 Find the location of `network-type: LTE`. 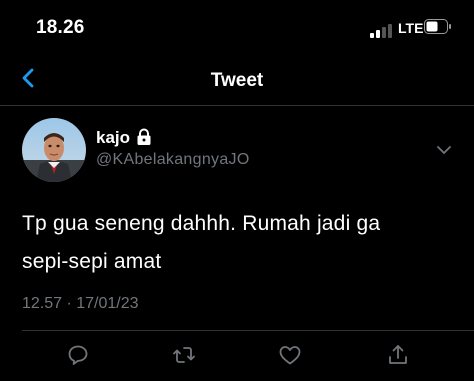

network-type: LTE is located at coordinates (411, 28).